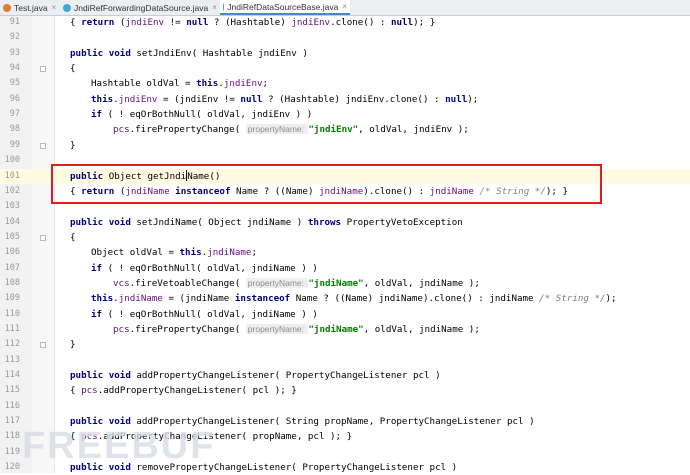  What do you see at coordinates (12, 268) in the screenshot?
I see `line-number: 107` at bounding box center [12, 268].